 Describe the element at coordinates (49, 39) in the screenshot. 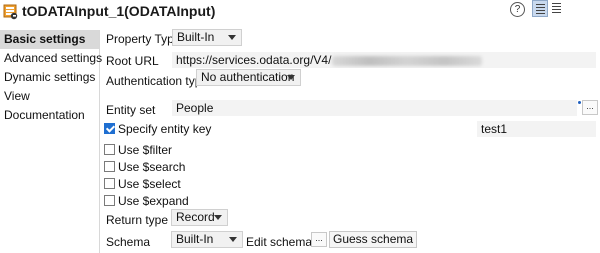

I see `sidebar-item-basic-settings: Basic settings` at that location.